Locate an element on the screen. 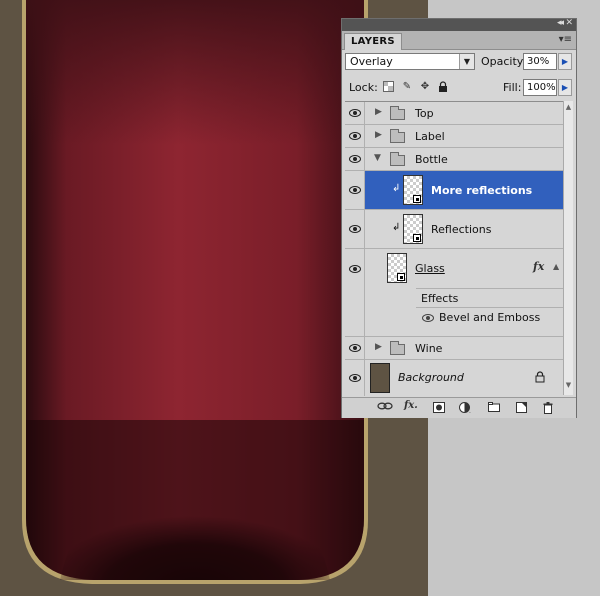  scroll-up-icon: ▲ is located at coordinates (568, 109).